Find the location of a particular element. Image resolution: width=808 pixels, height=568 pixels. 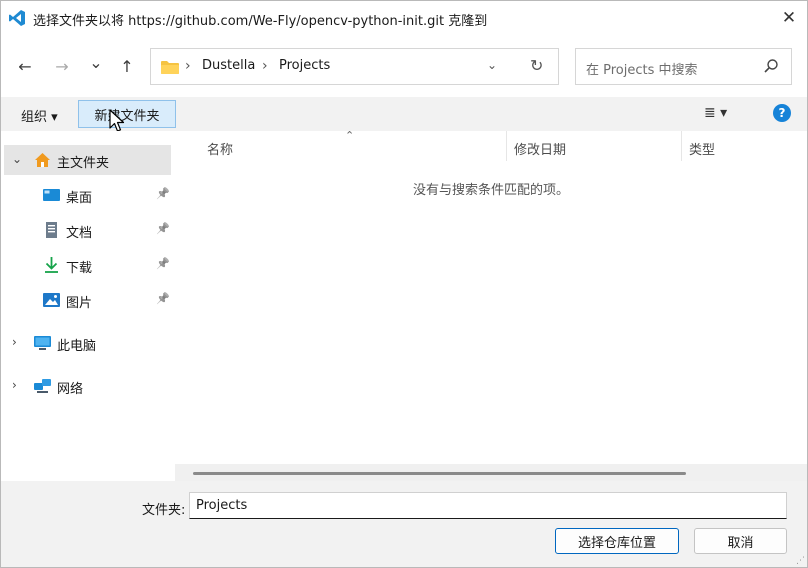

column-header-type: 类型 is located at coordinates (702, 148).